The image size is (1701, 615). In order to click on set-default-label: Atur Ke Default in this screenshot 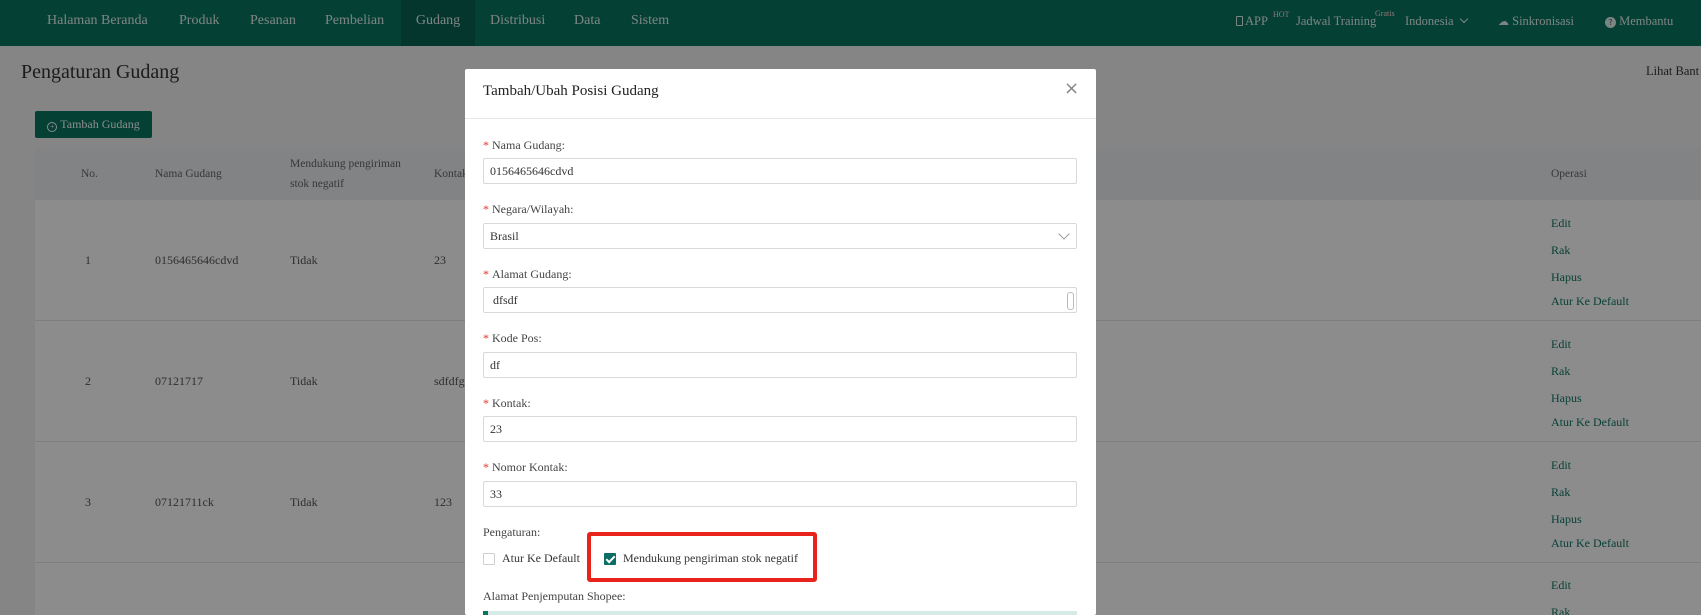, I will do `click(541, 558)`.